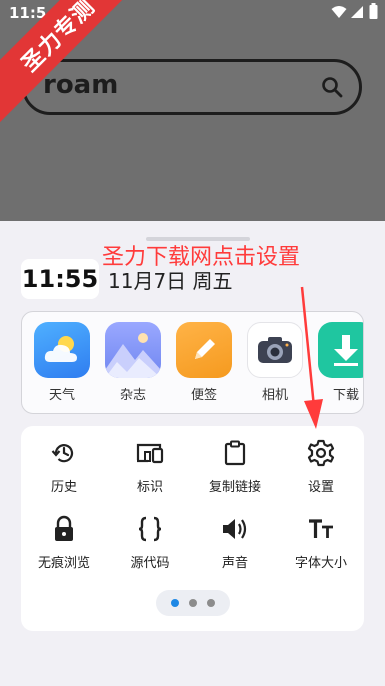  I want to click on menu-item-settings: 设置, so click(321, 466).